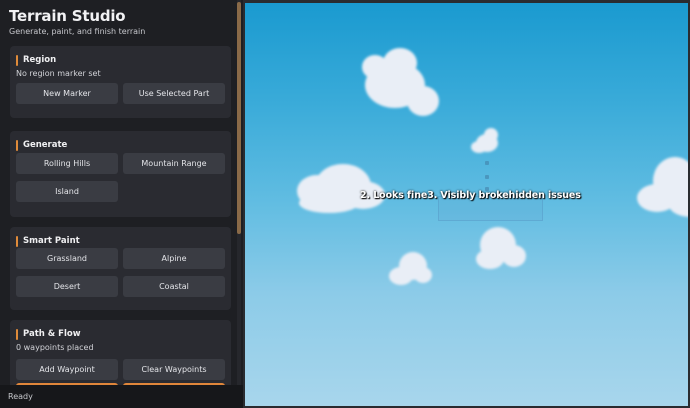 The width and height of the screenshot is (690, 408). Describe the element at coordinates (20, 396) in the screenshot. I see `status-text: Ready` at that location.